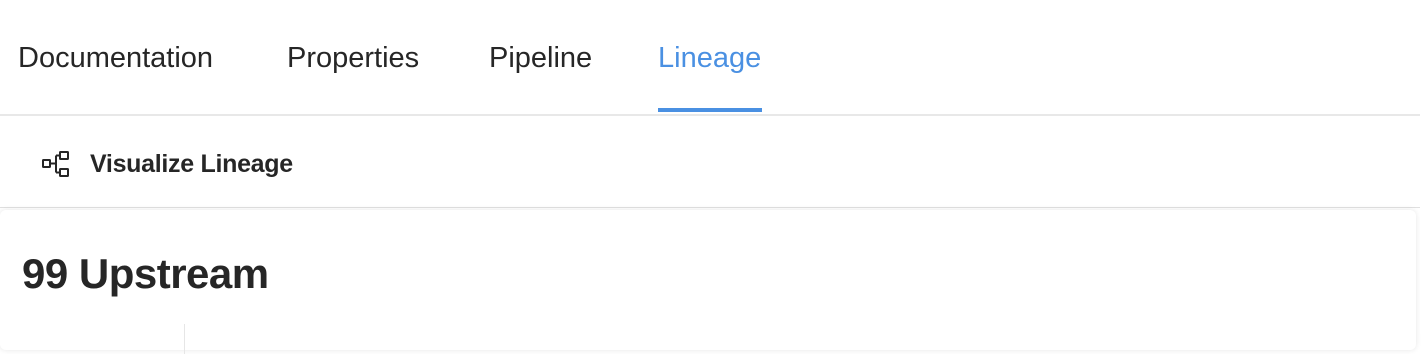 The width and height of the screenshot is (1428, 354). I want to click on tab-documentation: Documentation, so click(115, 58).